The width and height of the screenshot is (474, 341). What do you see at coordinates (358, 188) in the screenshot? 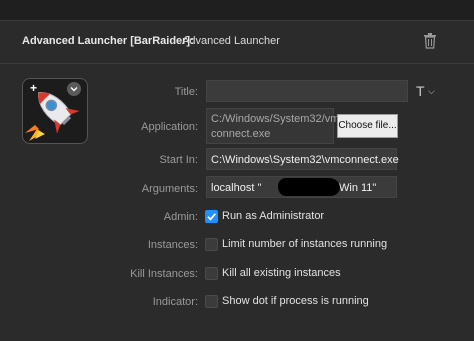
I see `arguments-value-suffix: Win 11"` at bounding box center [358, 188].